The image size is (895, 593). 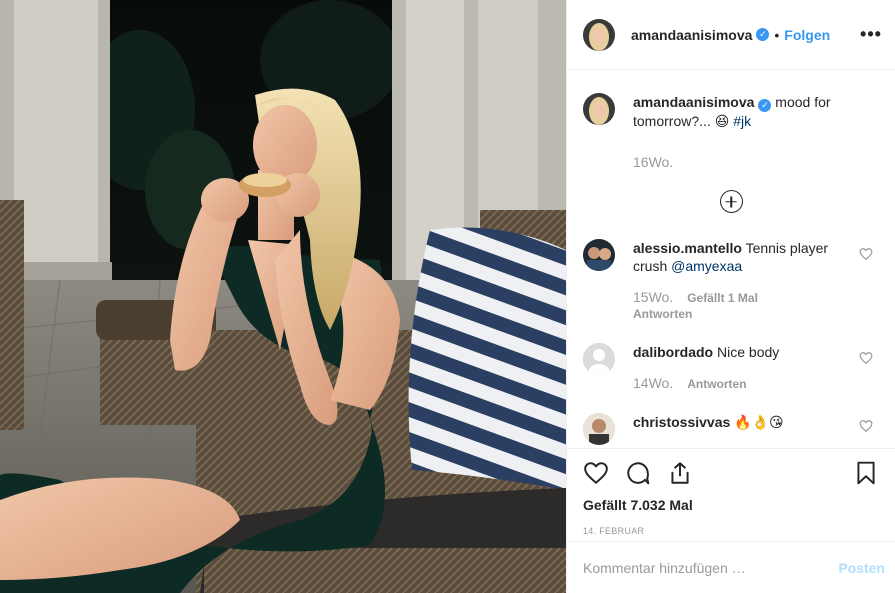 What do you see at coordinates (756, 367) in the screenshot?
I see `comment-body: dalibordado Nice body 14Wo. Antworten` at bounding box center [756, 367].